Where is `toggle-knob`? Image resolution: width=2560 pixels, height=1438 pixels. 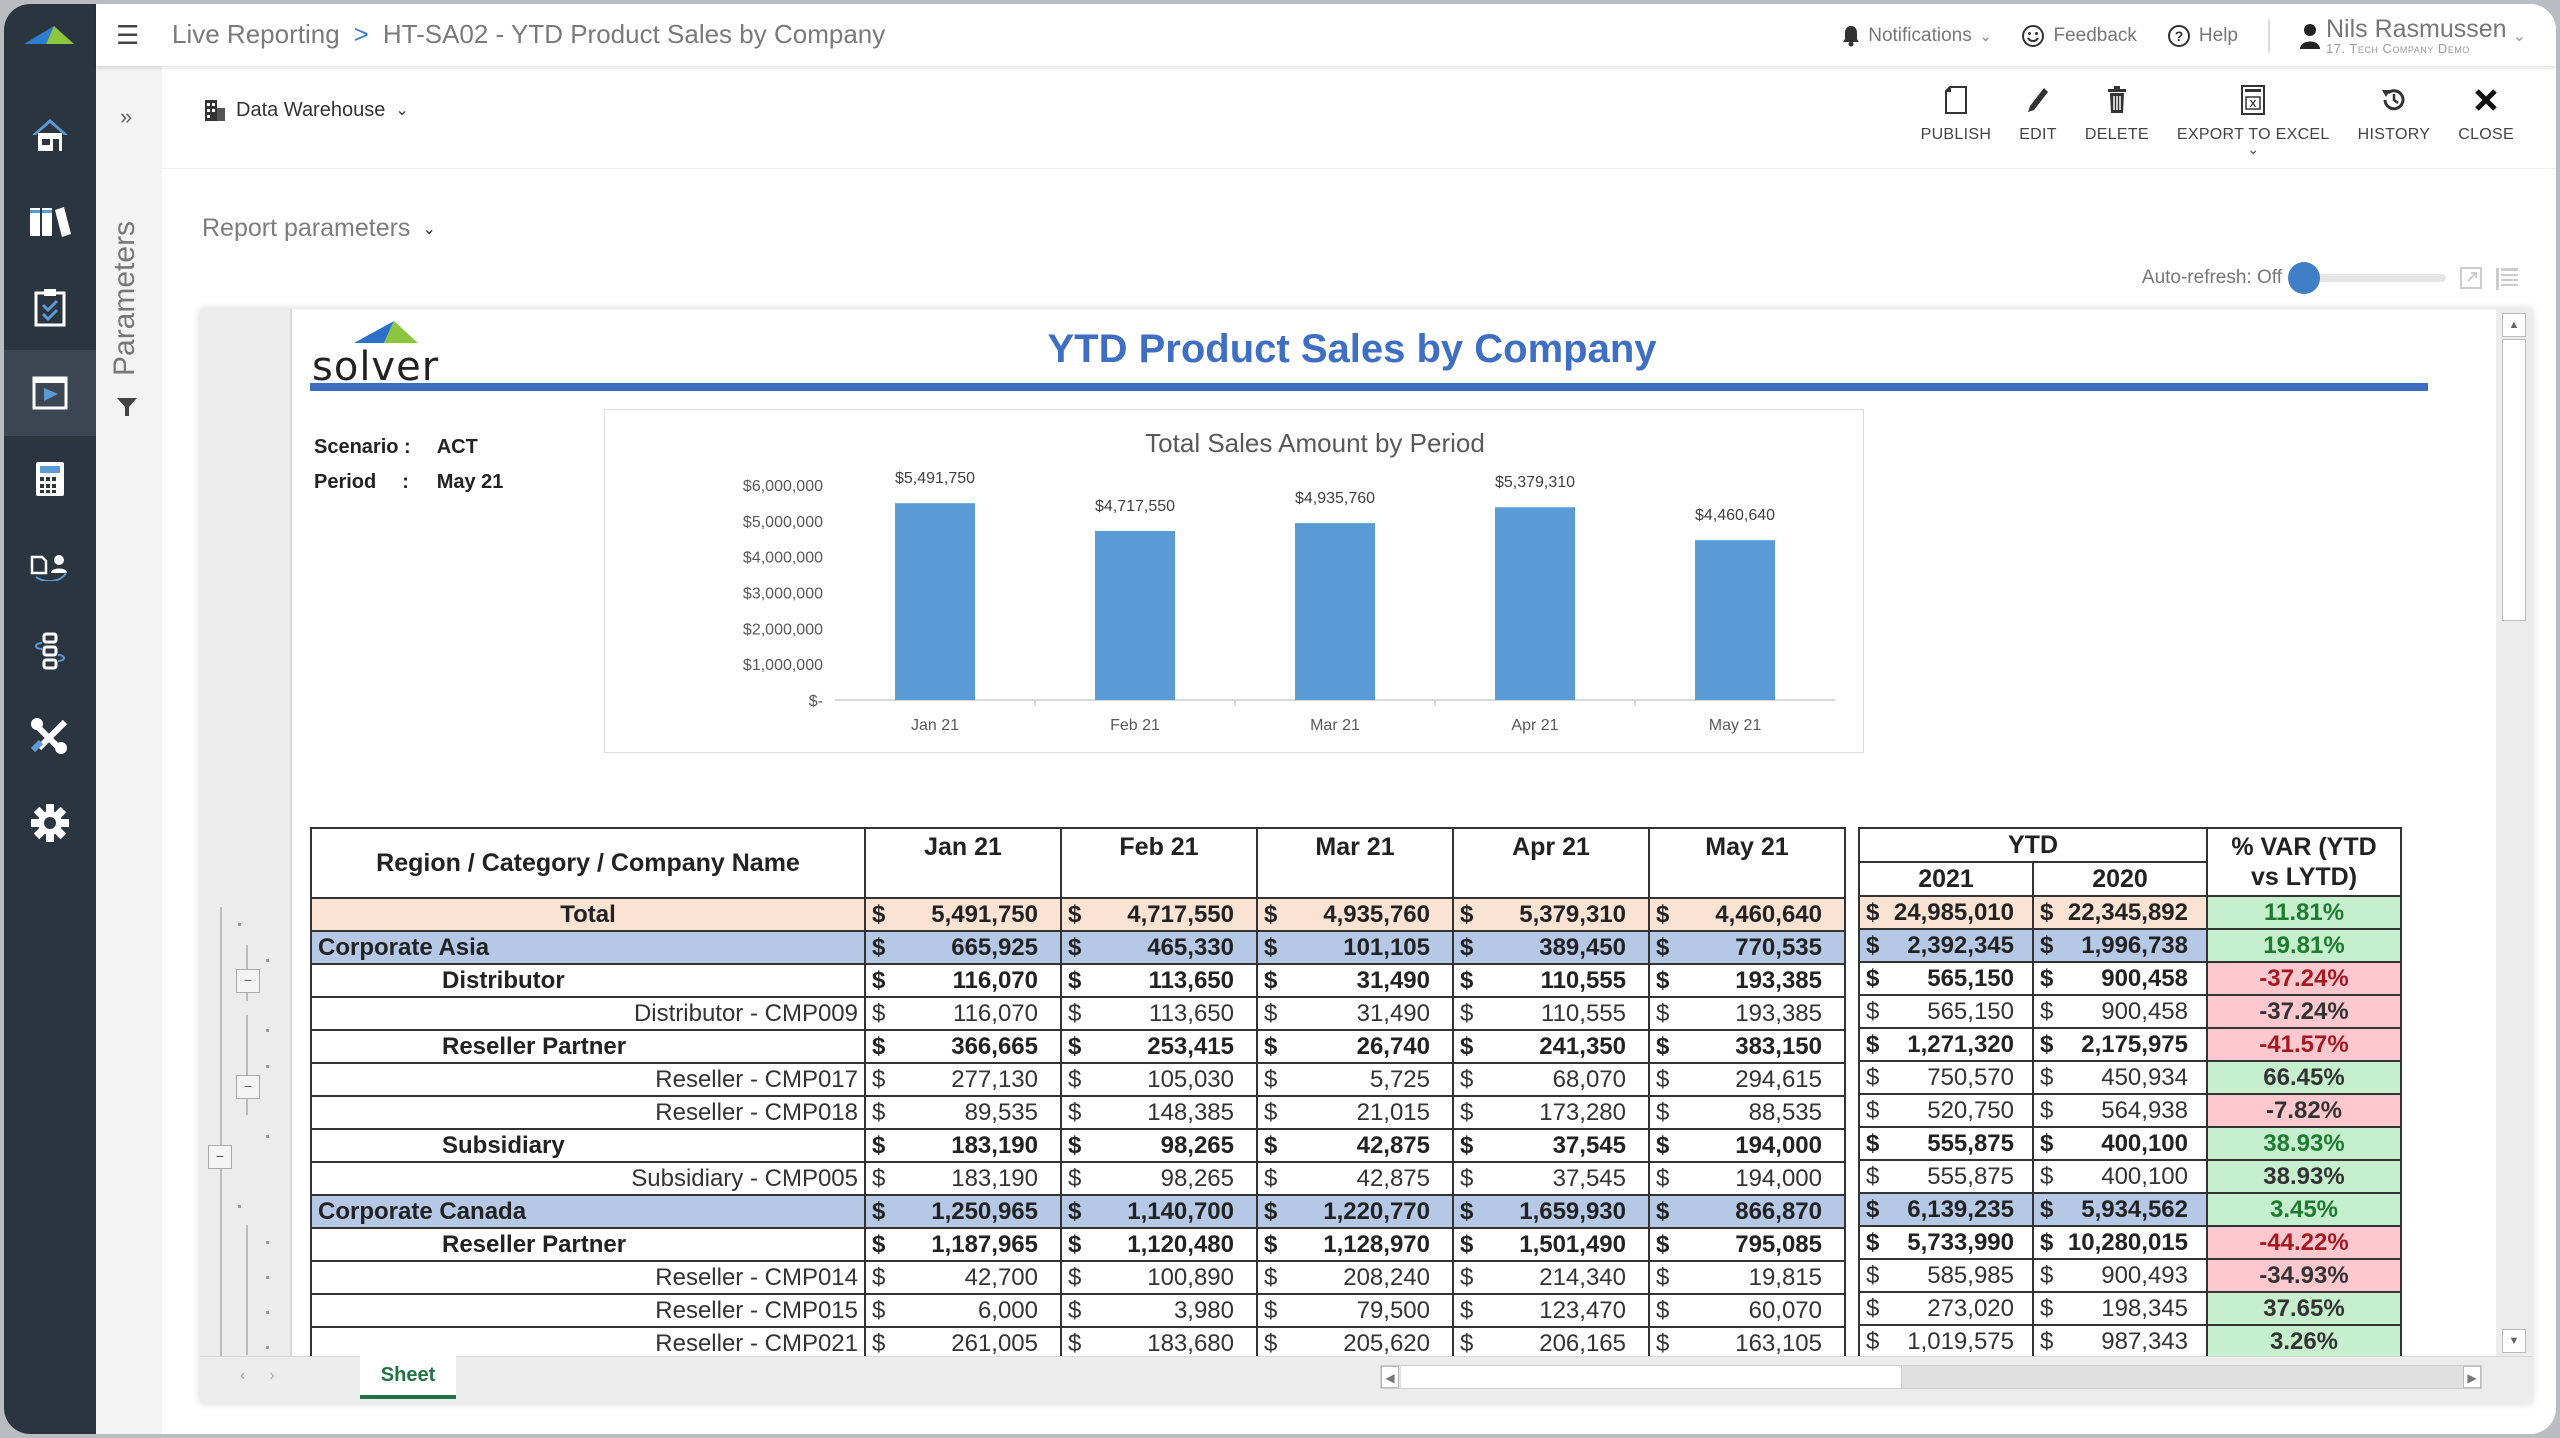 toggle-knob is located at coordinates (2304, 278).